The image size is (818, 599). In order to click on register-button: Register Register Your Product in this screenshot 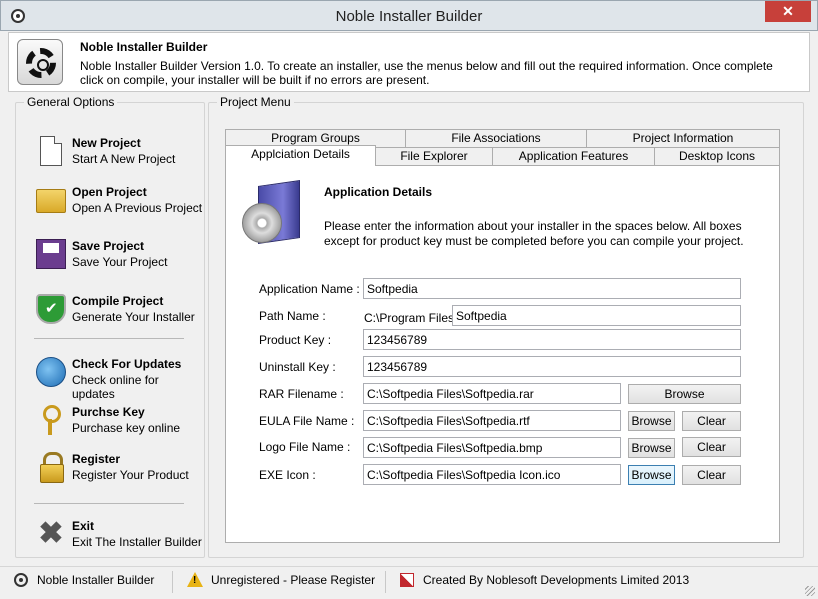, I will do `click(119, 468)`.